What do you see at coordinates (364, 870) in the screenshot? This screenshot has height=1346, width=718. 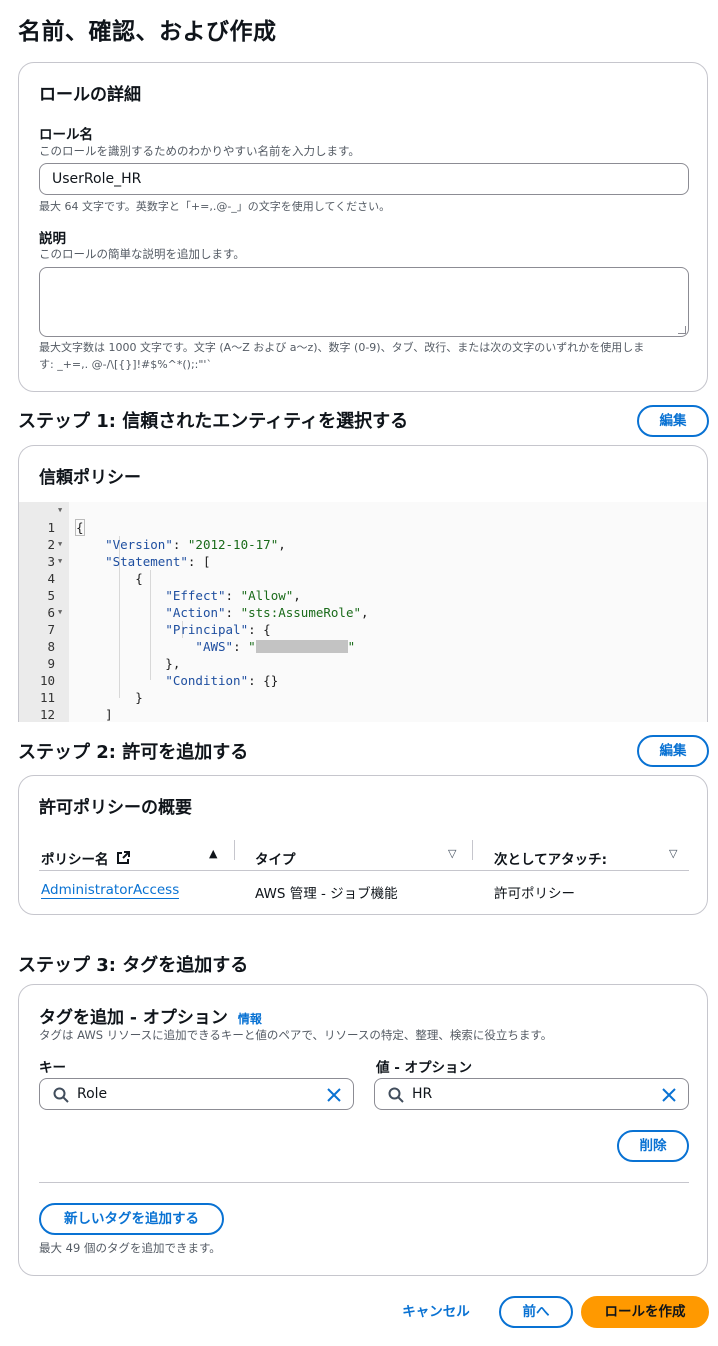 I see `table-header-divider` at bounding box center [364, 870].